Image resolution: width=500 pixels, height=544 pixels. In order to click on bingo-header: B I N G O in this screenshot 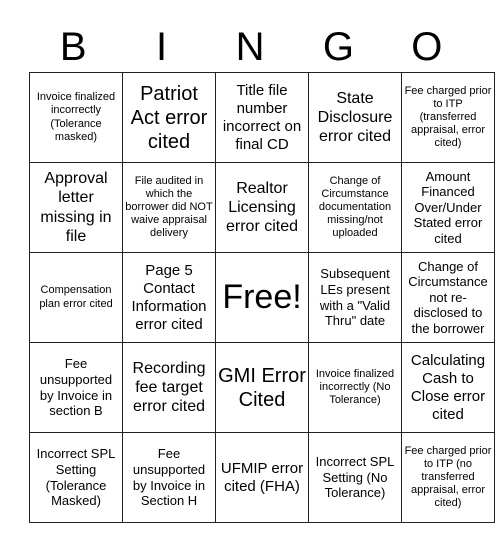, I will do `click(250, 47)`.